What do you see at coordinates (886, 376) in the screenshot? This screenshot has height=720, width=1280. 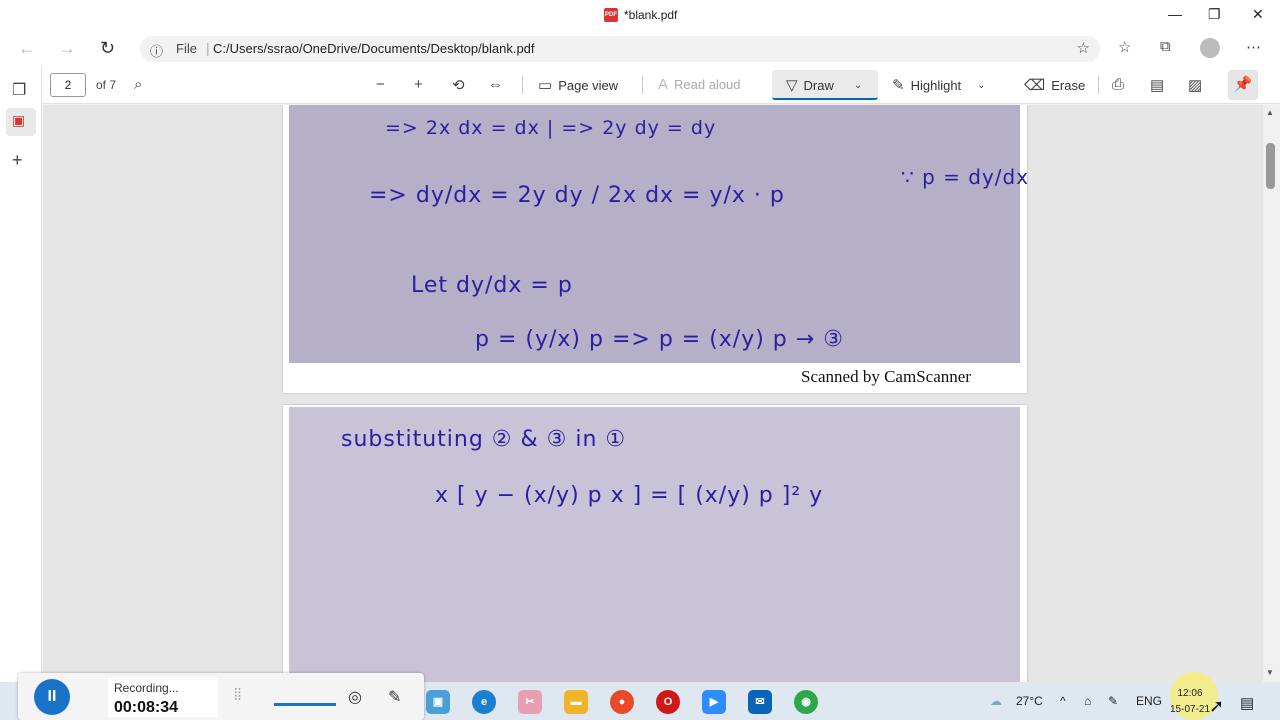 I see `camscanner-footer: Scanned by CamScanner` at bounding box center [886, 376].